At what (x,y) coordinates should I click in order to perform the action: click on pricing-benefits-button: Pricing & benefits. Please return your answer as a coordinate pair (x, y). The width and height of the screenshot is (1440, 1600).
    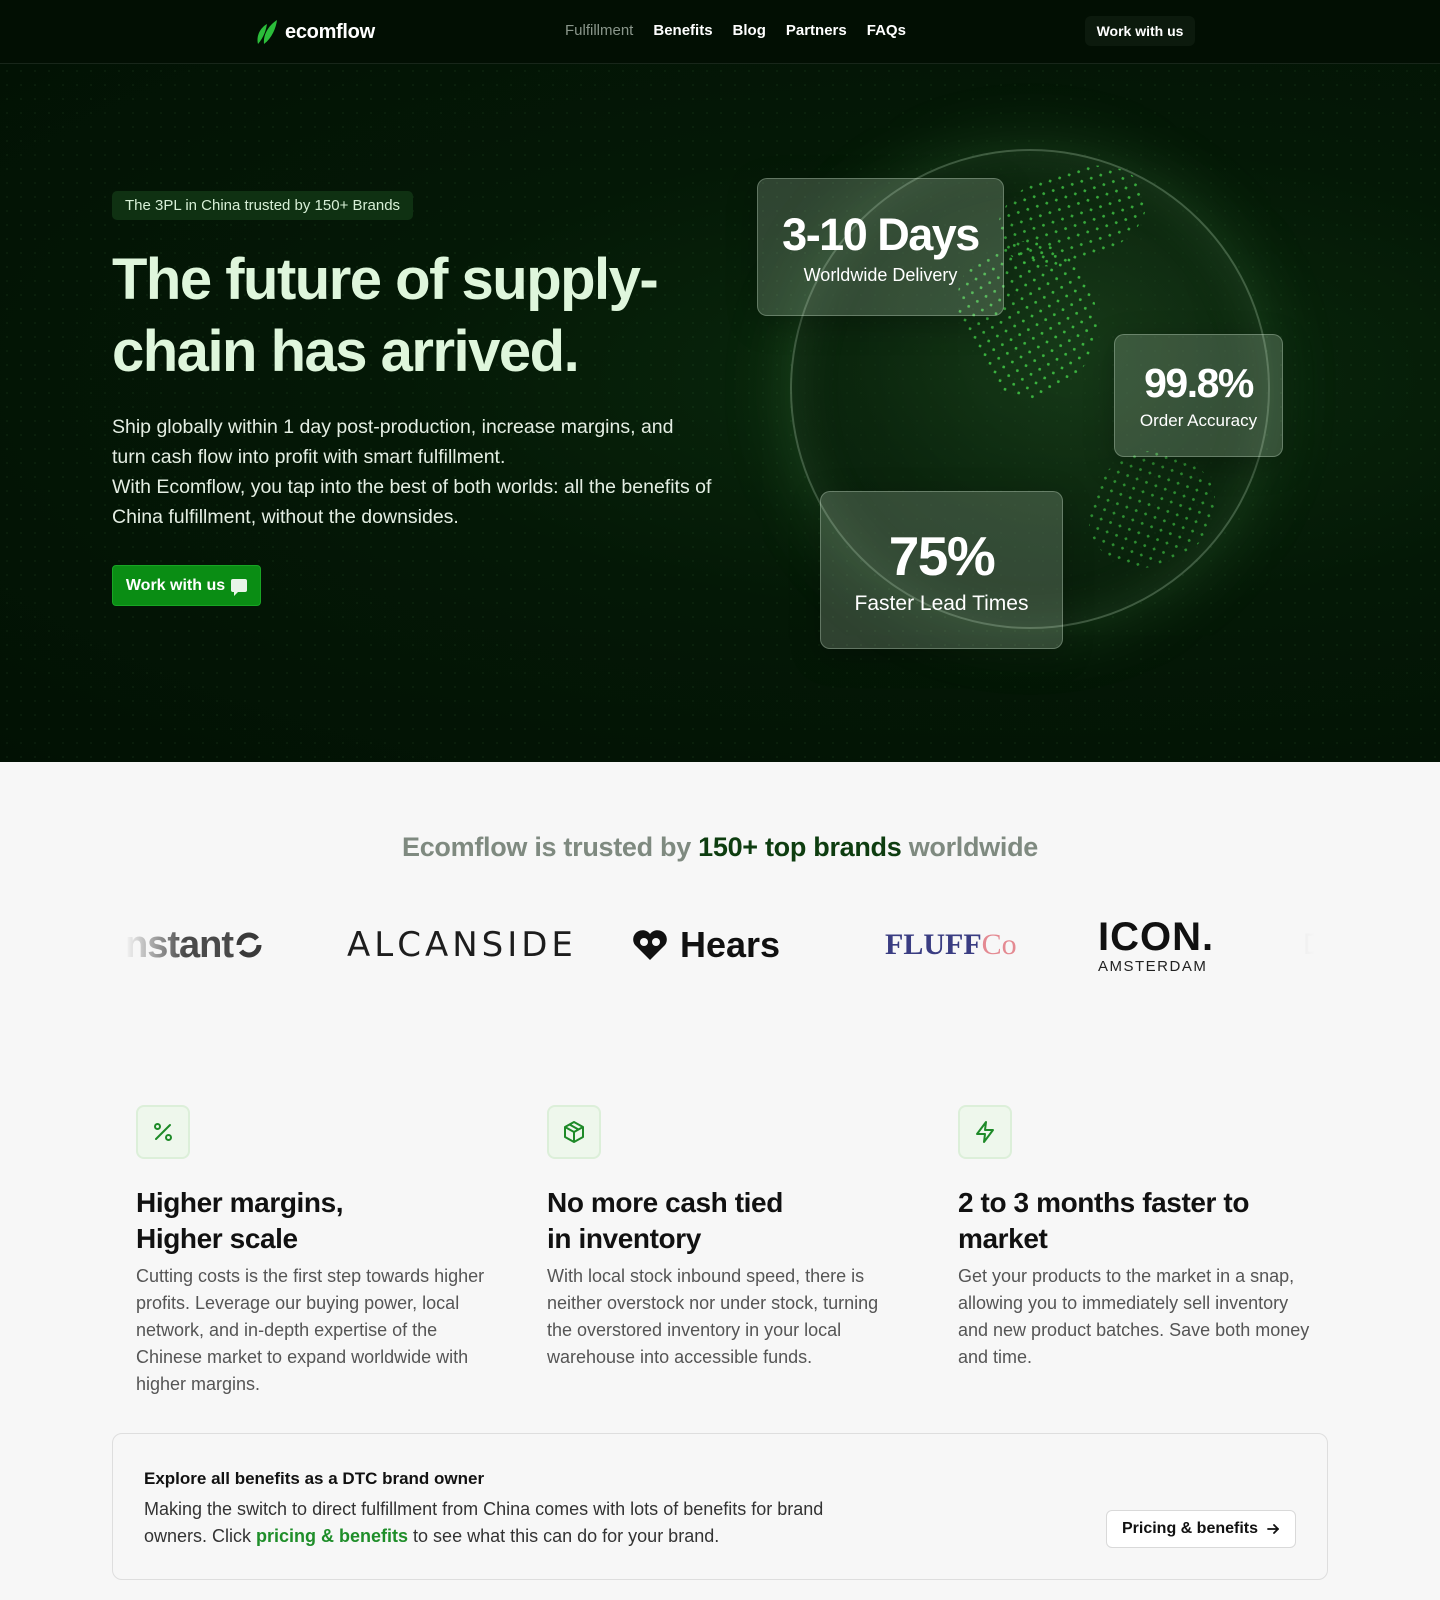
    Looking at the image, I should click on (1201, 1529).